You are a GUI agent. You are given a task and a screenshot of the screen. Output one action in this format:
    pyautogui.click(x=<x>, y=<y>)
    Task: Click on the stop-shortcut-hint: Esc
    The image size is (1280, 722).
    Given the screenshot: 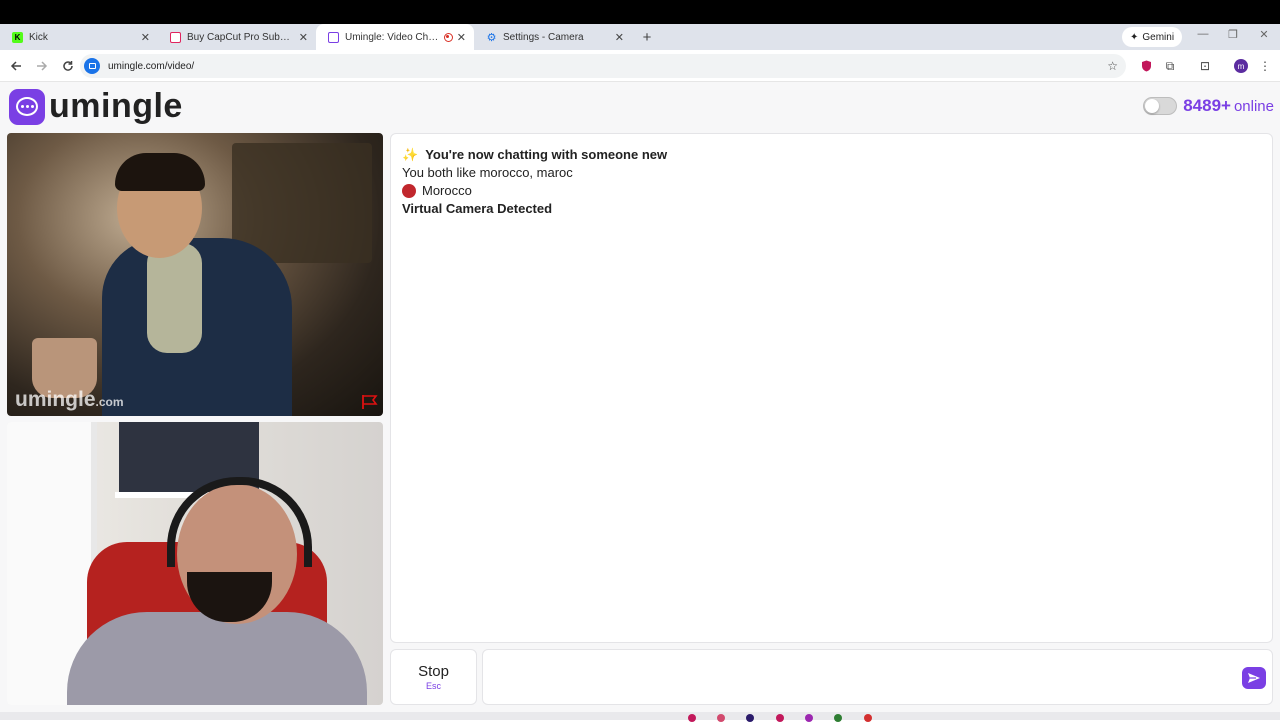 What is the action you would take?
    pyautogui.click(x=433, y=686)
    